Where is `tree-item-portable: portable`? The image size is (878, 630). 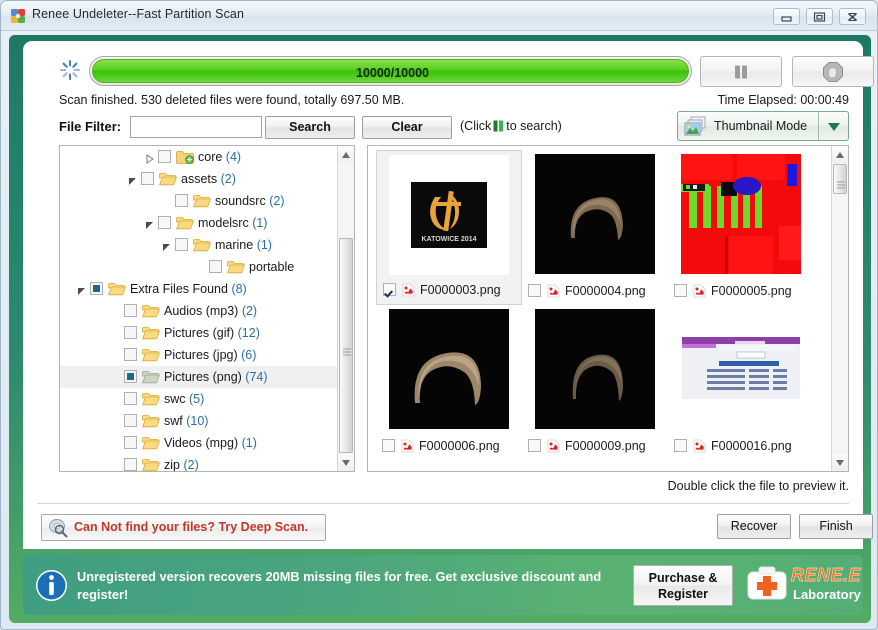
tree-item-portable: portable is located at coordinates (199, 267).